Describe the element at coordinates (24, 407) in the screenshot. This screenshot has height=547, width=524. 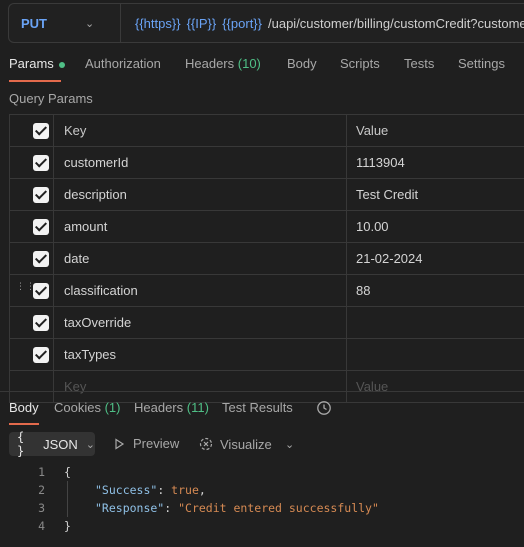
I see `response-tab-body: Body` at that location.